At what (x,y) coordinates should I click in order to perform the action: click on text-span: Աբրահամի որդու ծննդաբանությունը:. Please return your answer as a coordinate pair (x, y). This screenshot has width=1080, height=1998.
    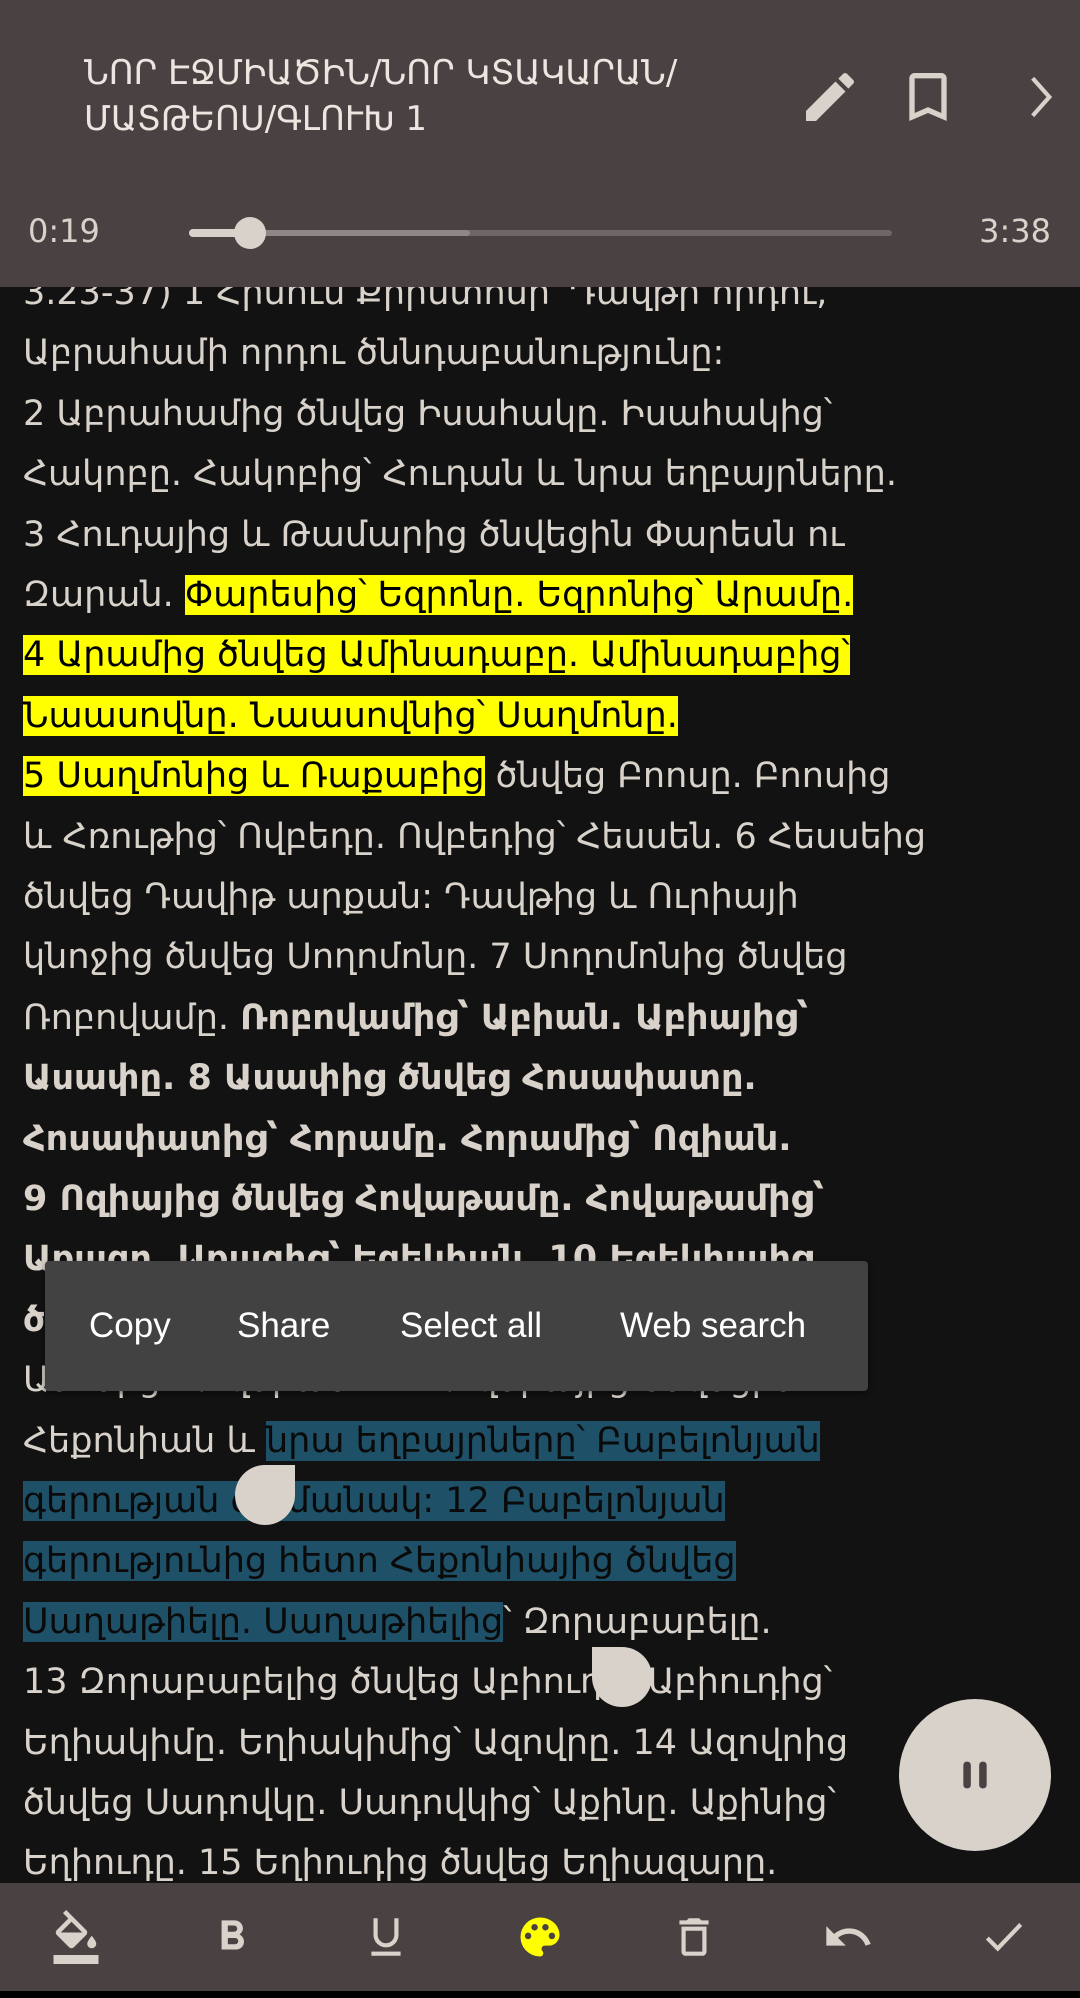
    Looking at the image, I should click on (374, 353).